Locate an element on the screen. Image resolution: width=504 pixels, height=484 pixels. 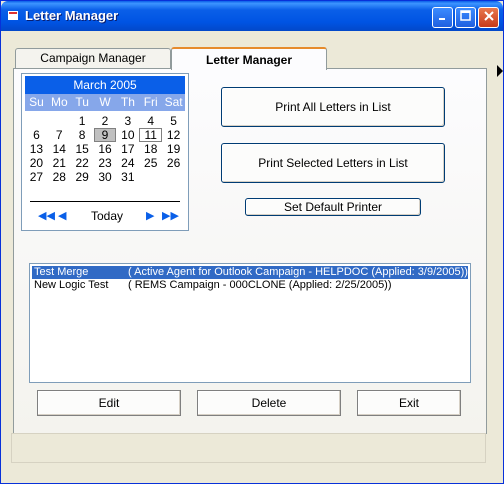
calendar-day: 15 is located at coordinates (82, 149).